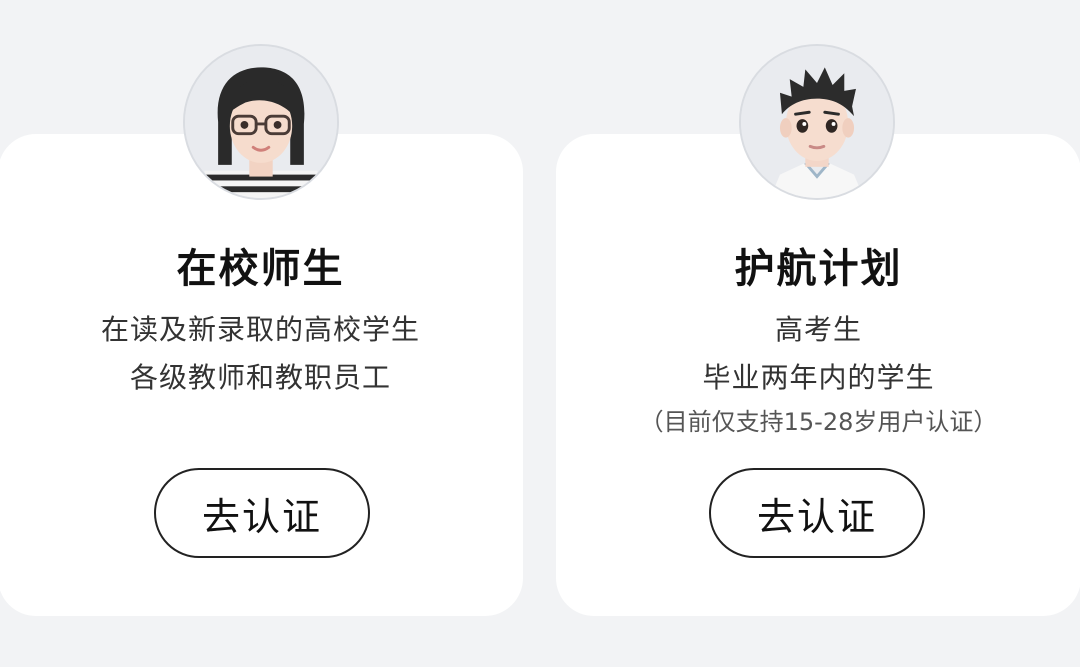 The width and height of the screenshot is (1080, 667). Describe the element at coordinates (261, 122) in the screenshot. I see `female-avatar-icon` at that location.